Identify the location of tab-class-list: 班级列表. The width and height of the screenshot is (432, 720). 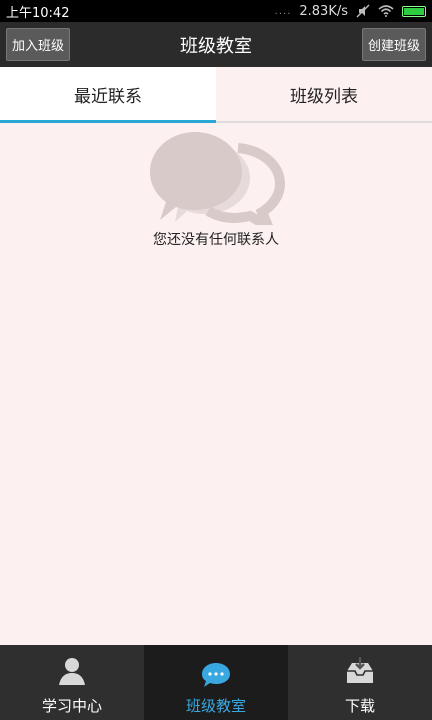
(324, 94).